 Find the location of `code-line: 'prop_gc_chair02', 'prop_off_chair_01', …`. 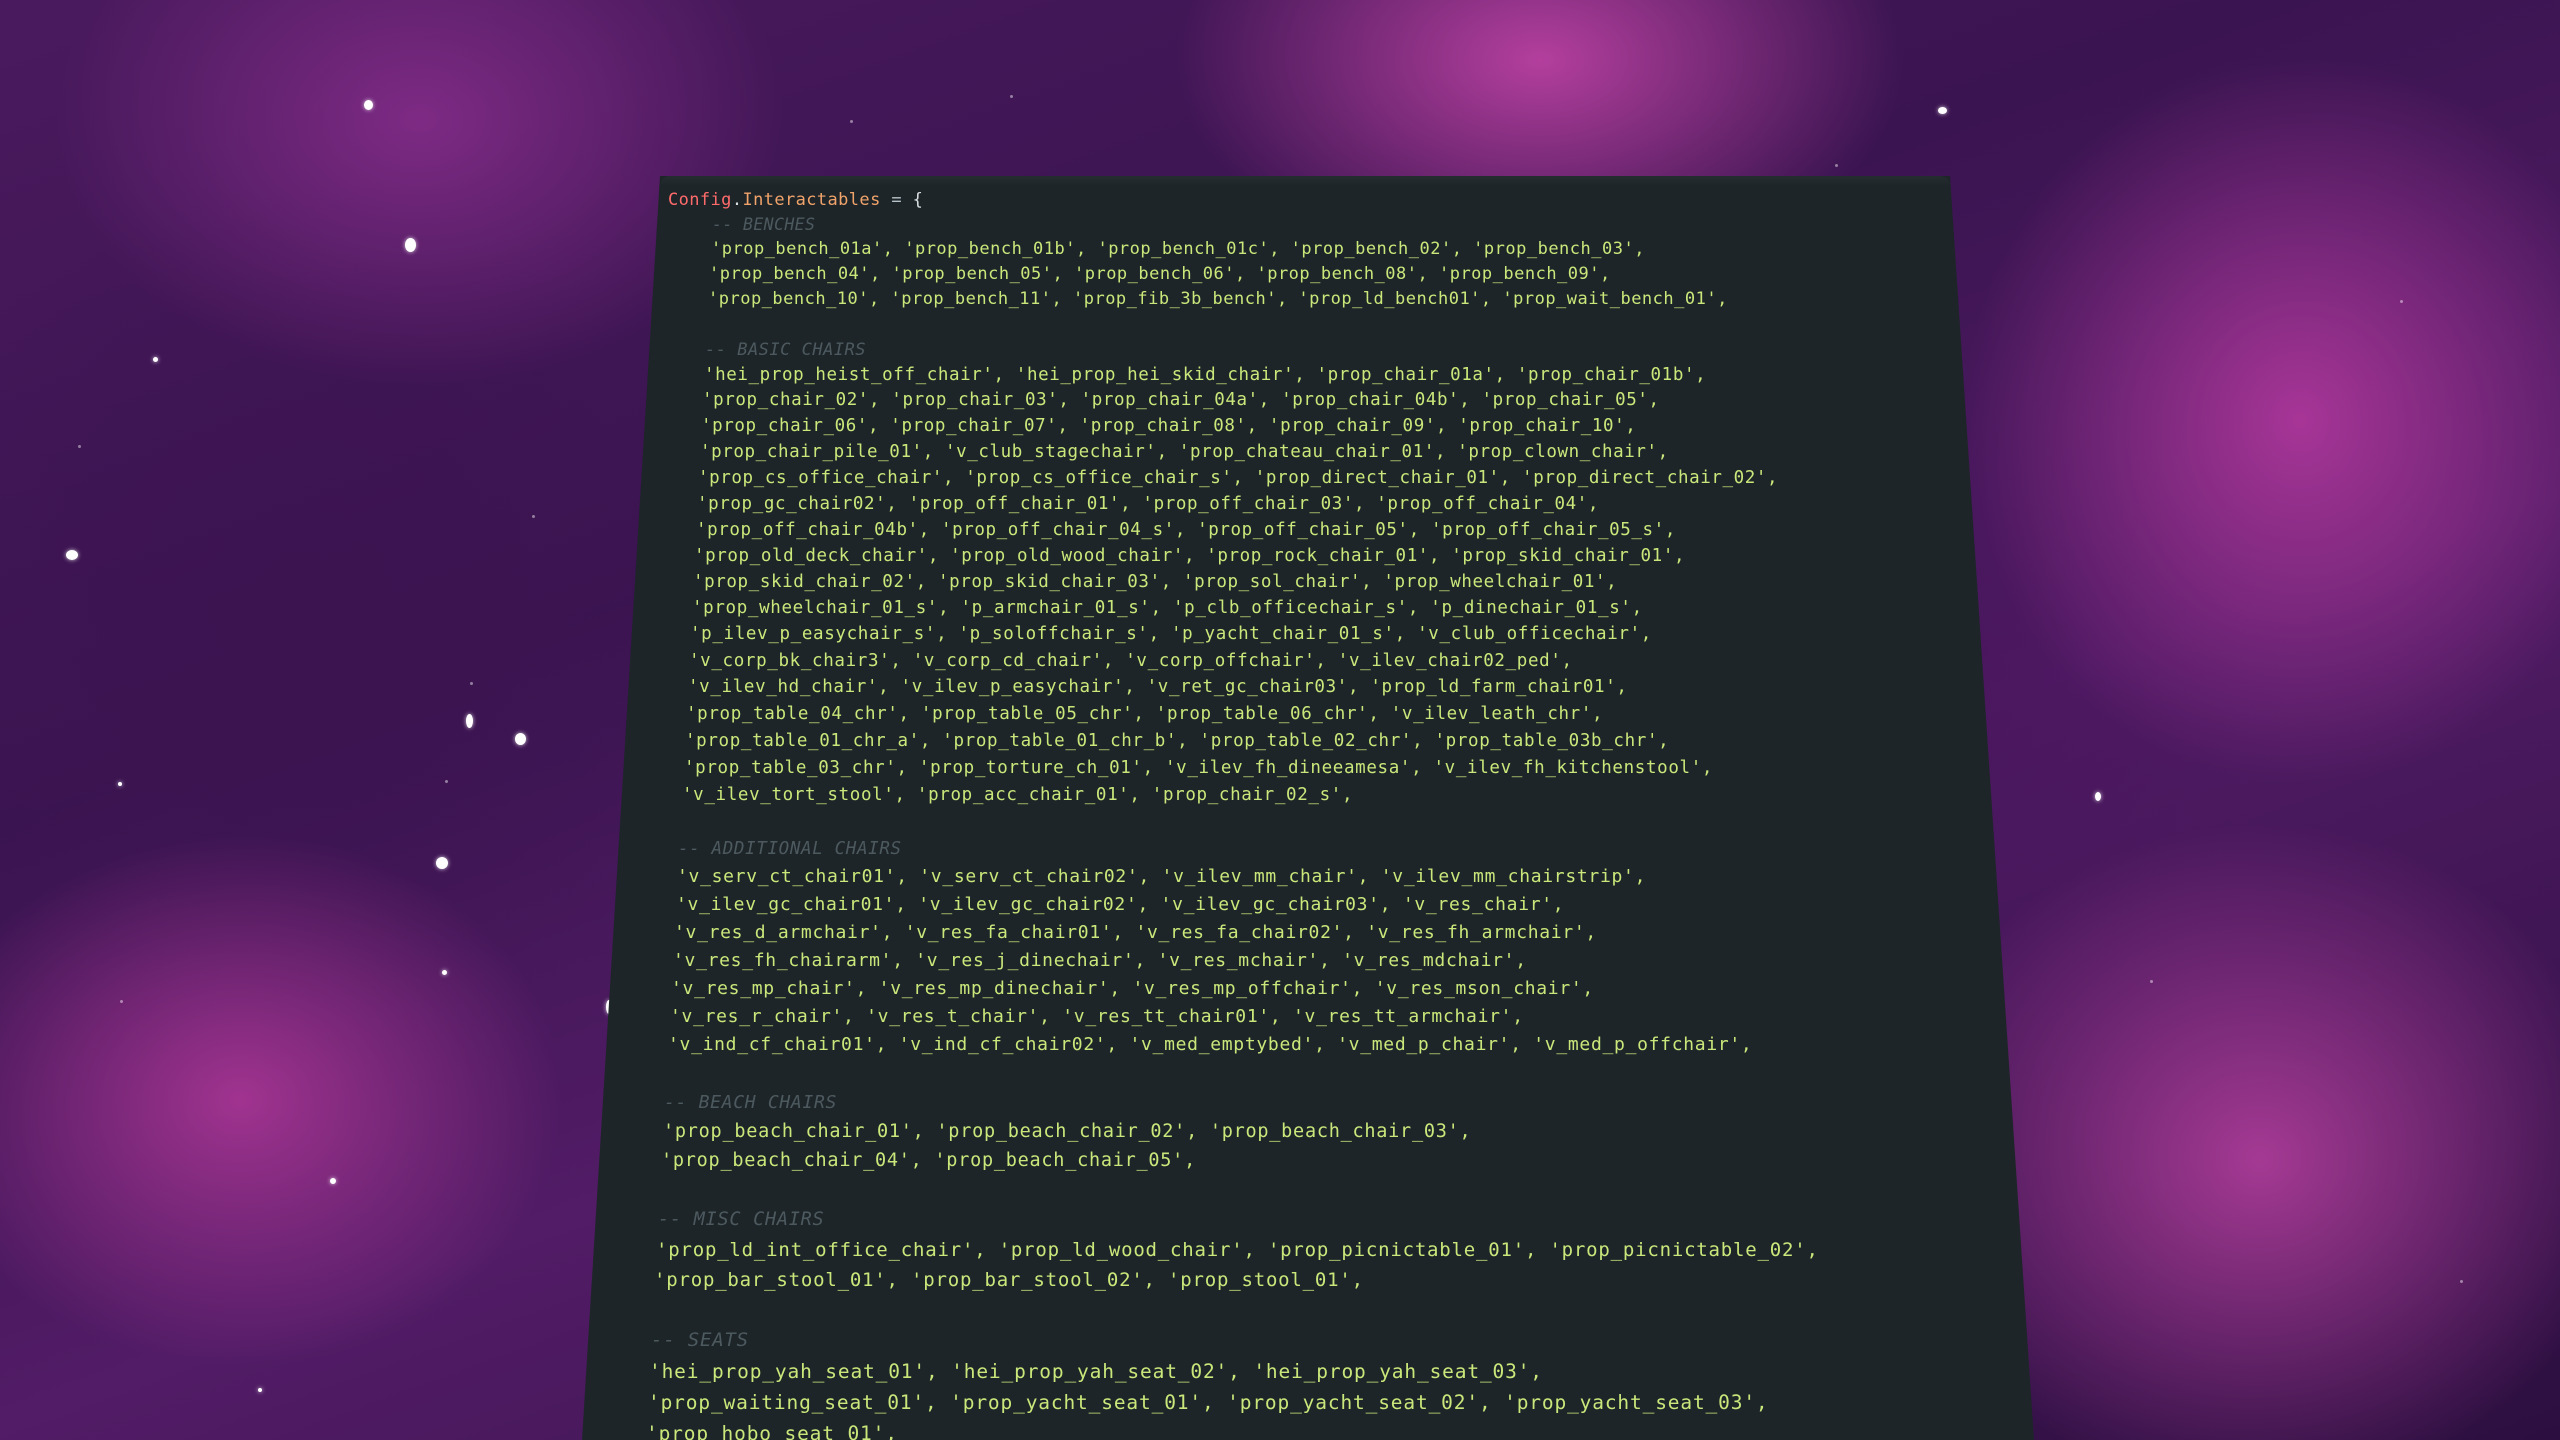

code-line: 'prop_gc_chair02', 'prop_off_chair_01', … is located at coordinates (1148, 504).